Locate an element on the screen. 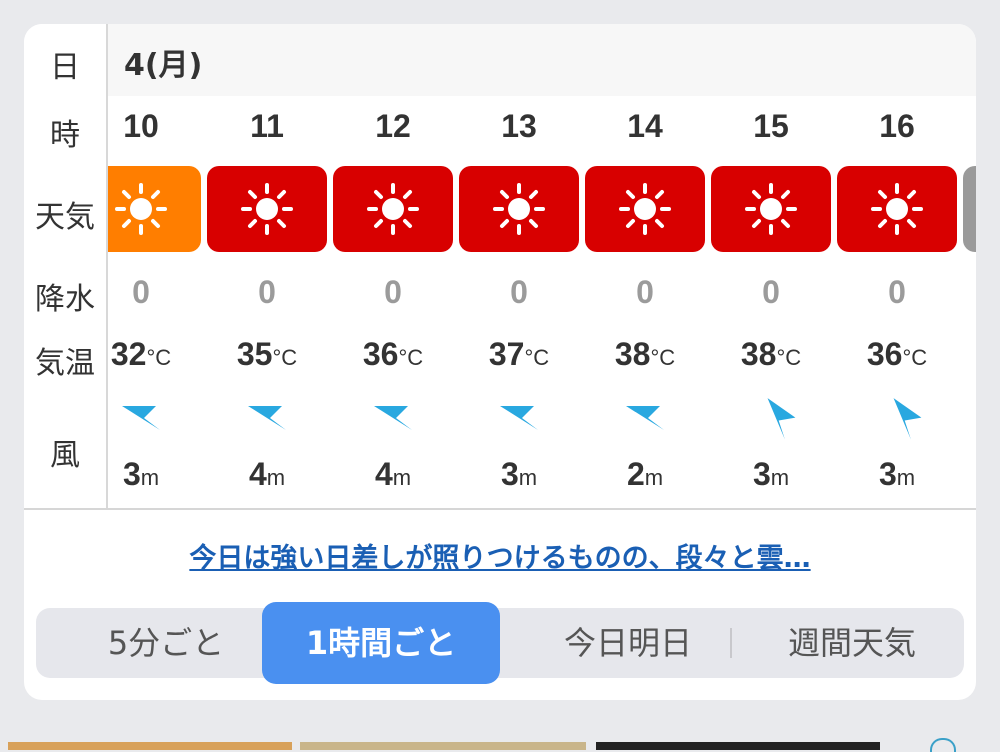  tab-today-tomorrow: 今日明日 is located at coordinates (628, 643).